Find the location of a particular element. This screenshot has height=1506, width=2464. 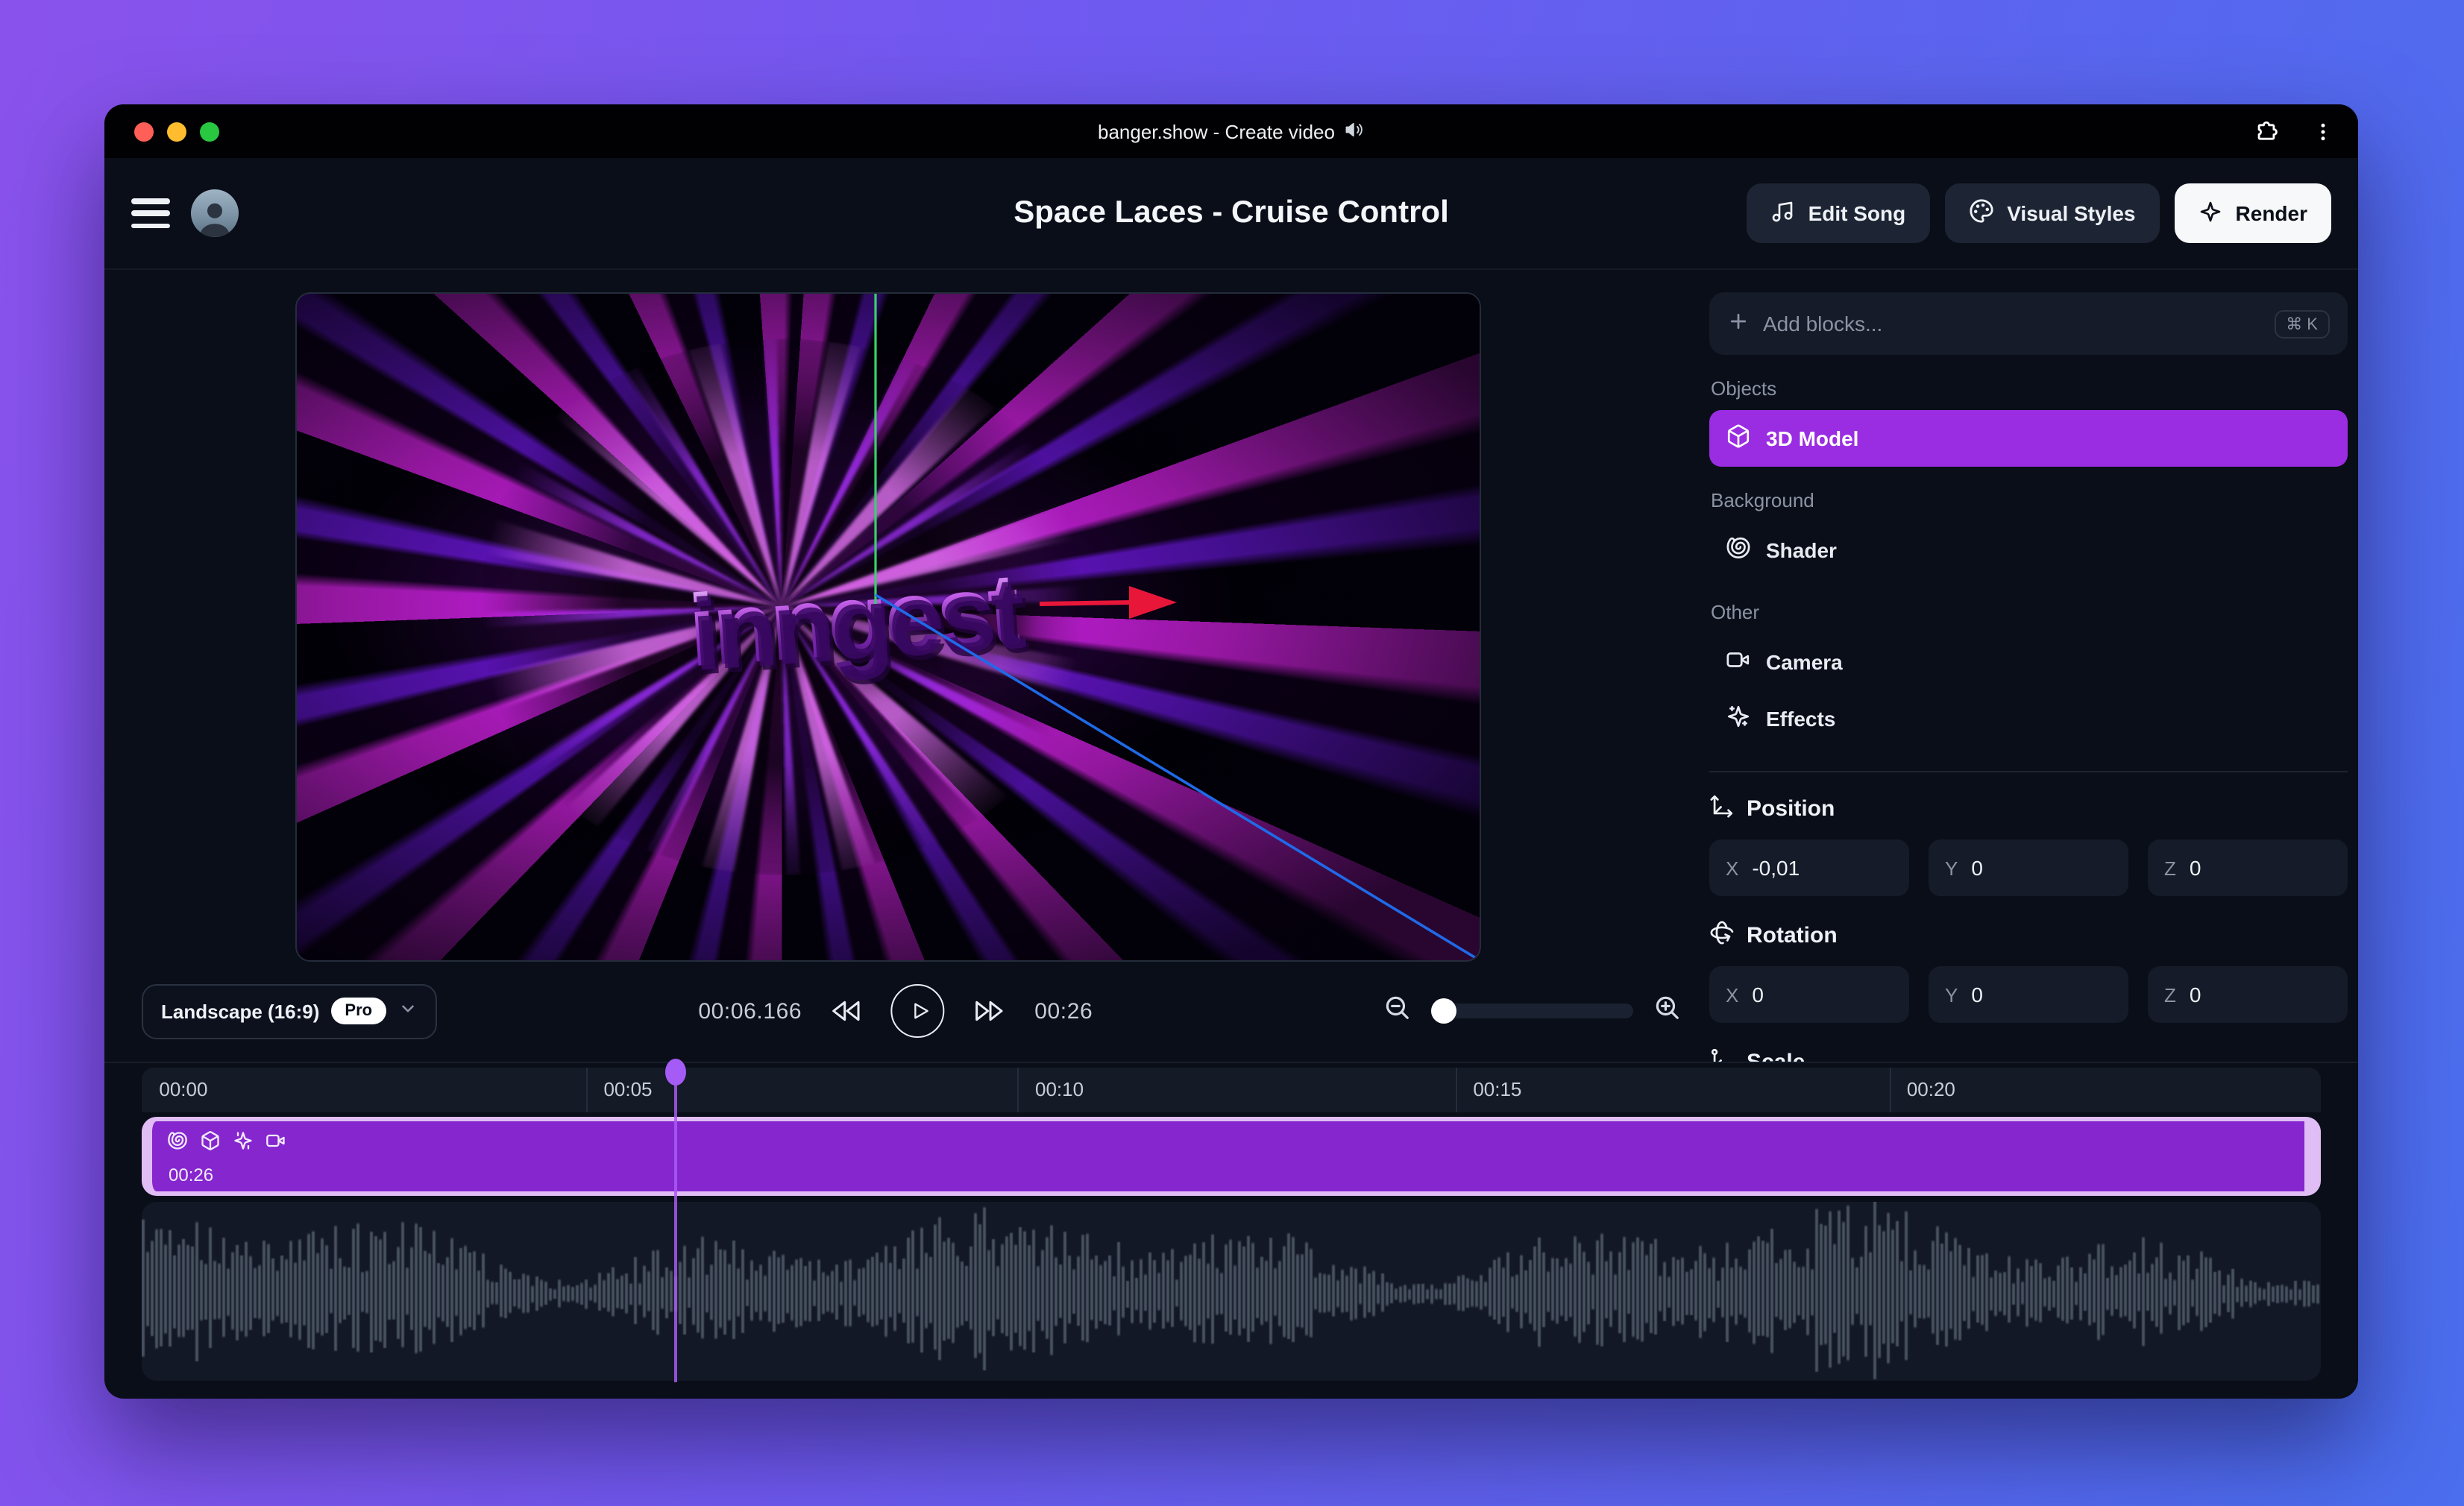

extensions-icon is located at coordinates (2266, 131).